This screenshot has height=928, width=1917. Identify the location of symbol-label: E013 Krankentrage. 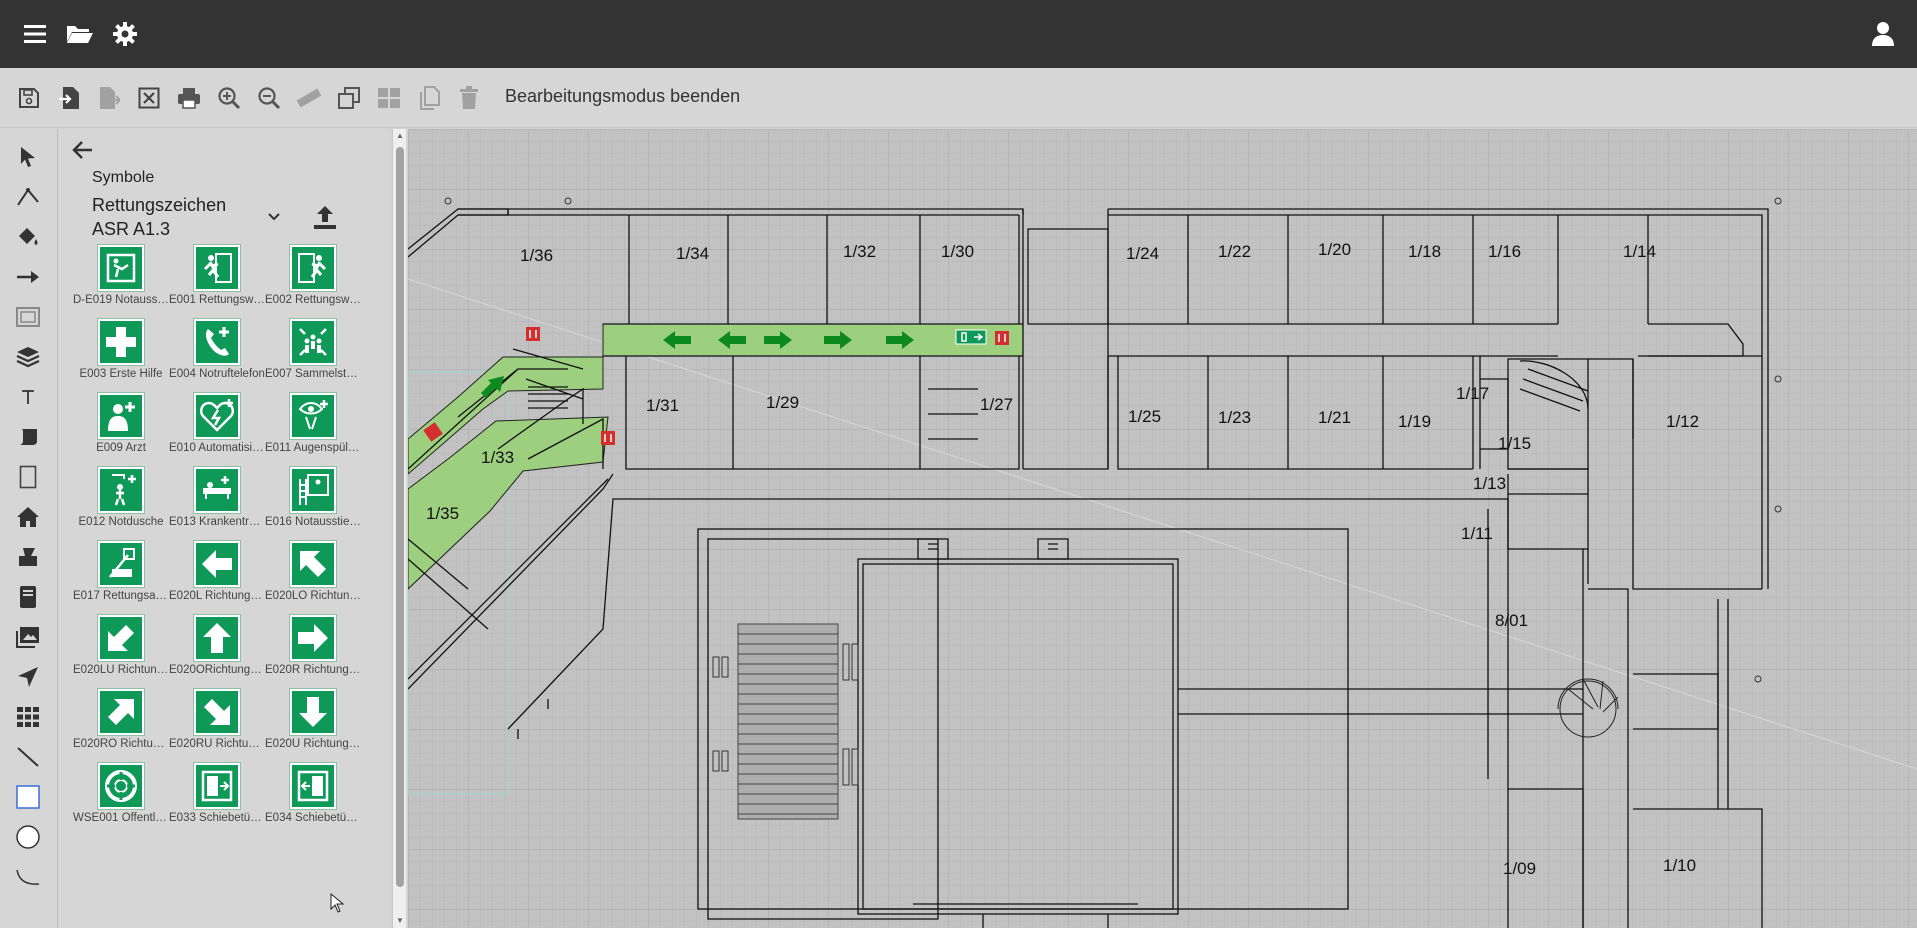
(217, 522).